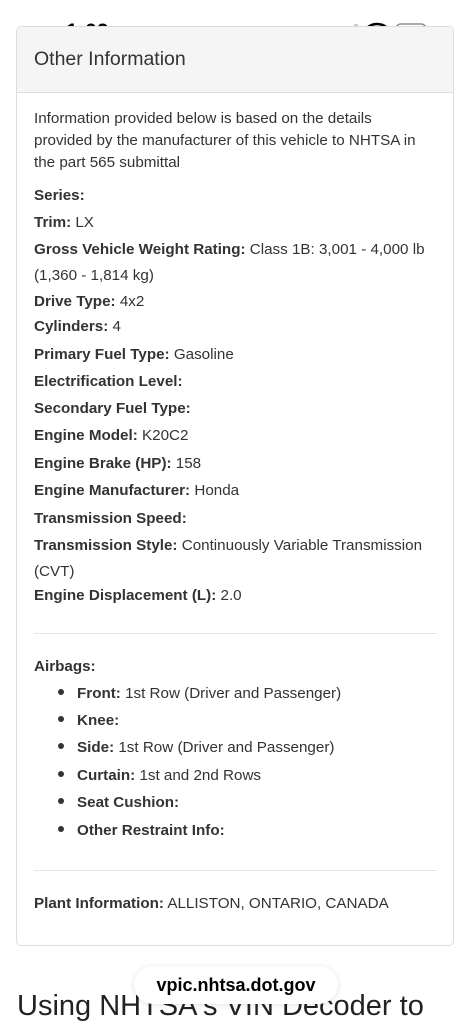 This screenshot has height=1023, width=471. What do you see at coordinates (186, 463) in the screenshot?
I see `spec-value: 158` at bounding box center [186, 463].